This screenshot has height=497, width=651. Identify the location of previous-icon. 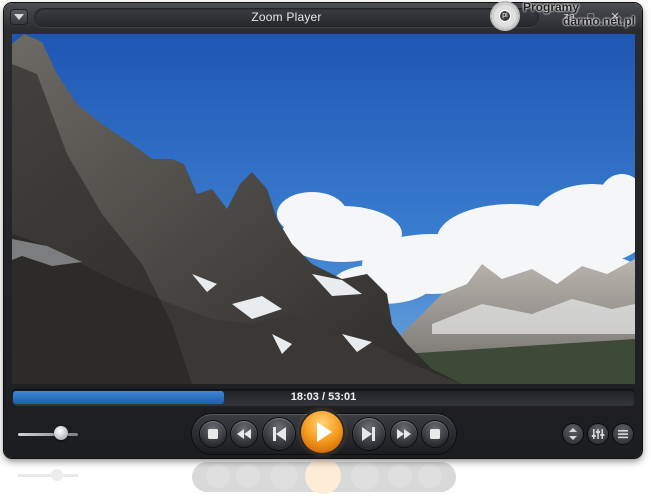
(279, 434).